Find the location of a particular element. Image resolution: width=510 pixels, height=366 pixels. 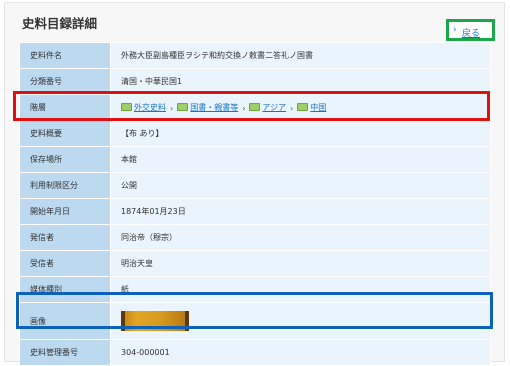

row-value: 1874年01月23日 is located at coordinates (300, 211).